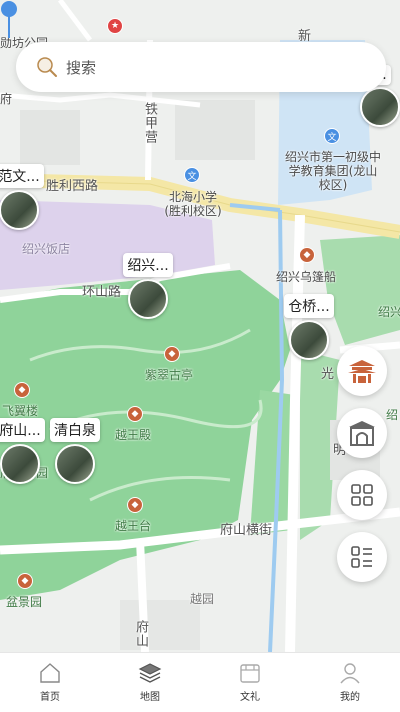 This screenshot has width=400, height=712. Describe the element at coordinates (6, 99) in the screenshot. I see `place-label: 府` at that location.